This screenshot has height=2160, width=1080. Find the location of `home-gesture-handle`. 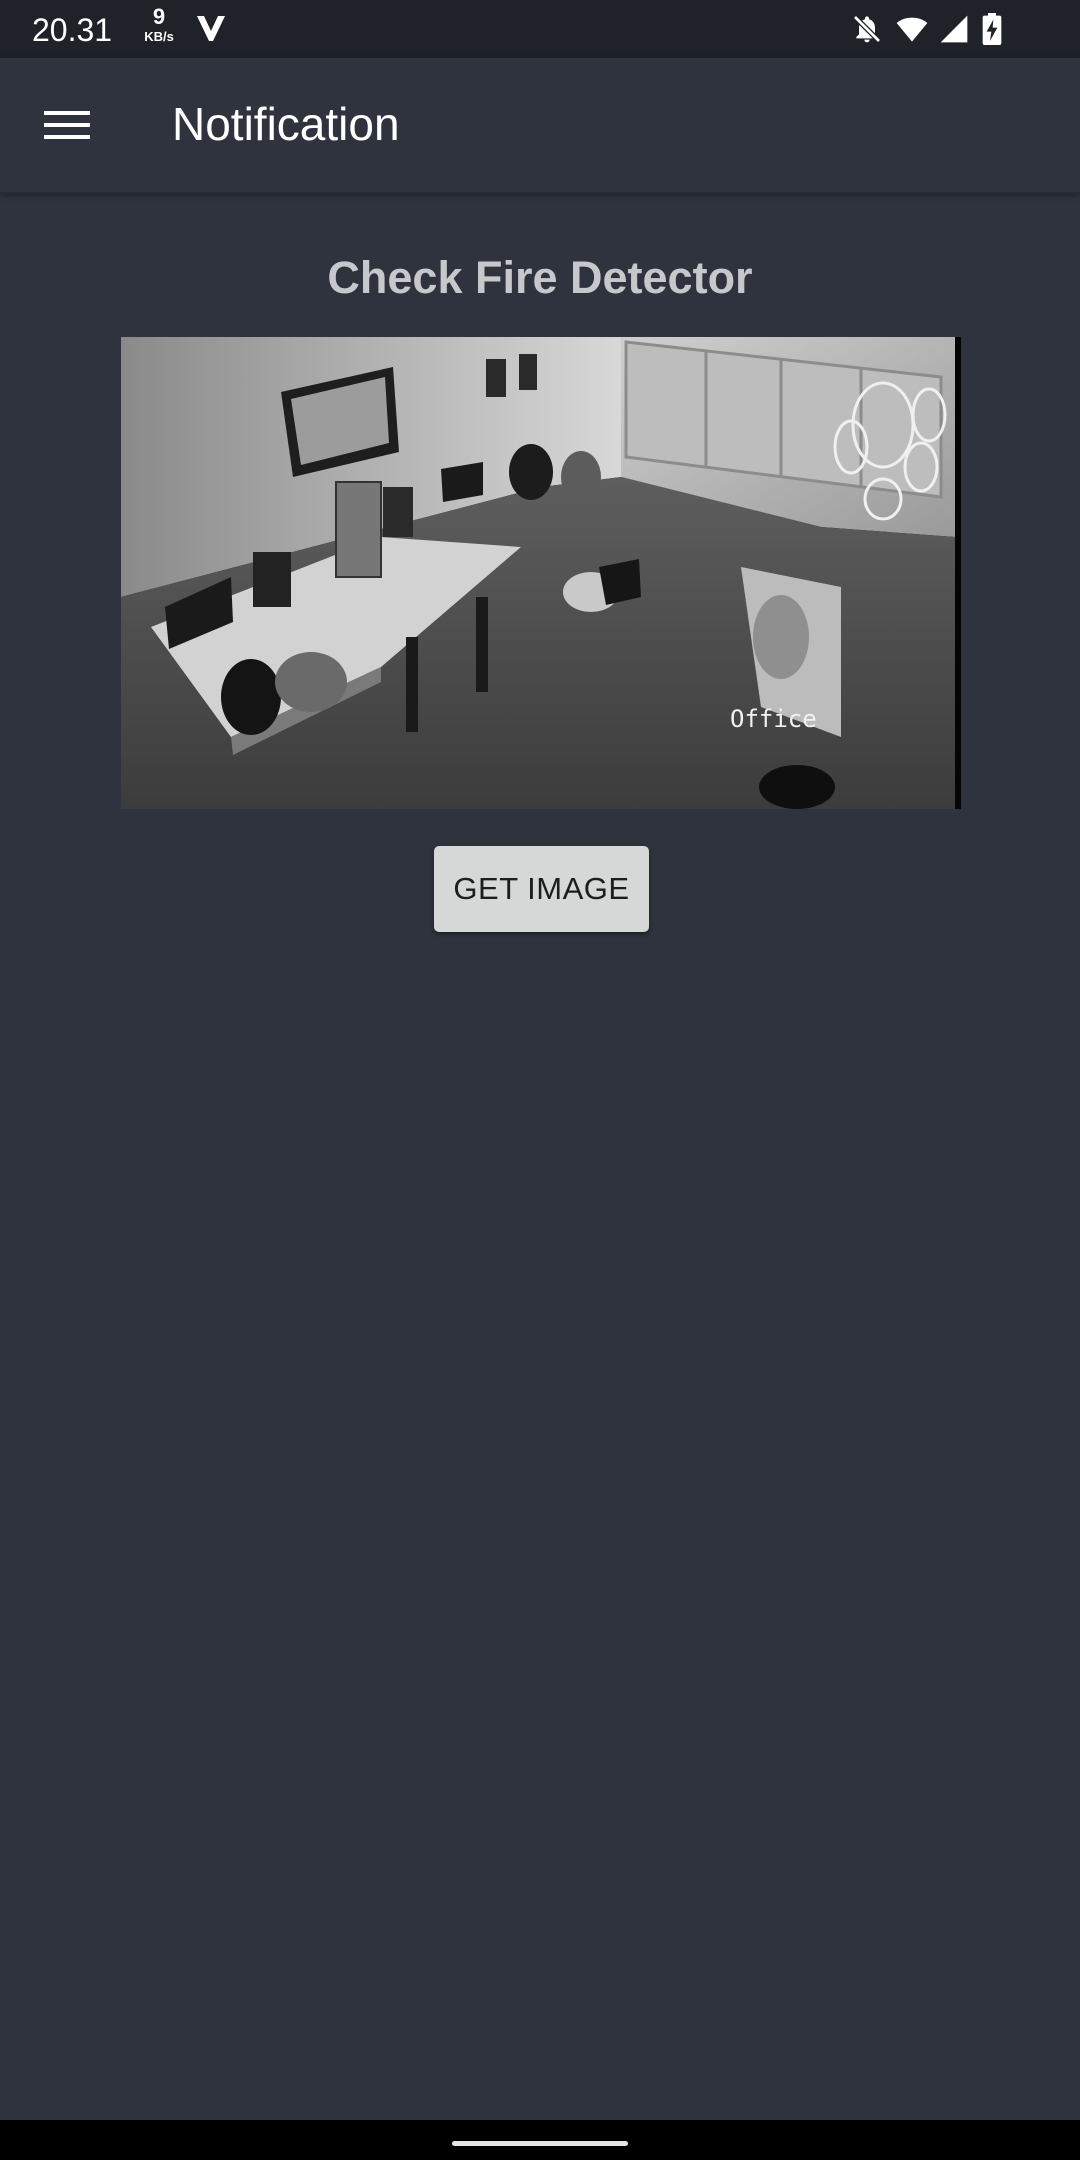

home-gesture-handle is located at coordinates (540, 2143).